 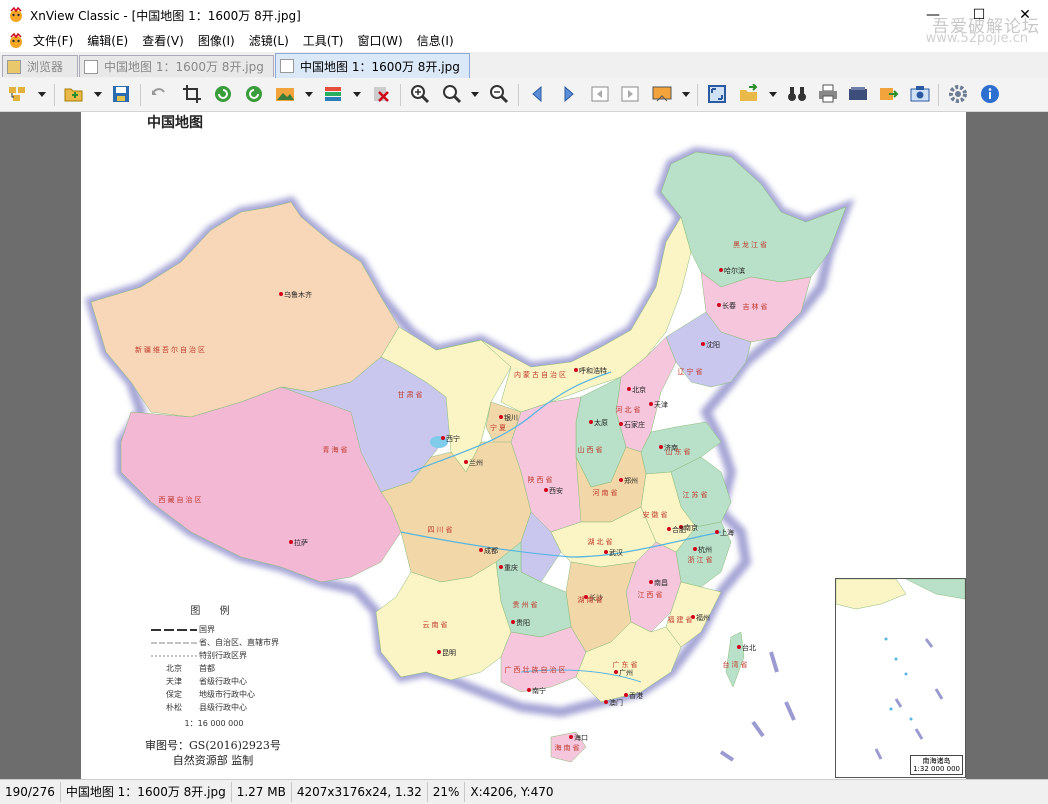 I want to click on save-button, so click(x=121, y=94).